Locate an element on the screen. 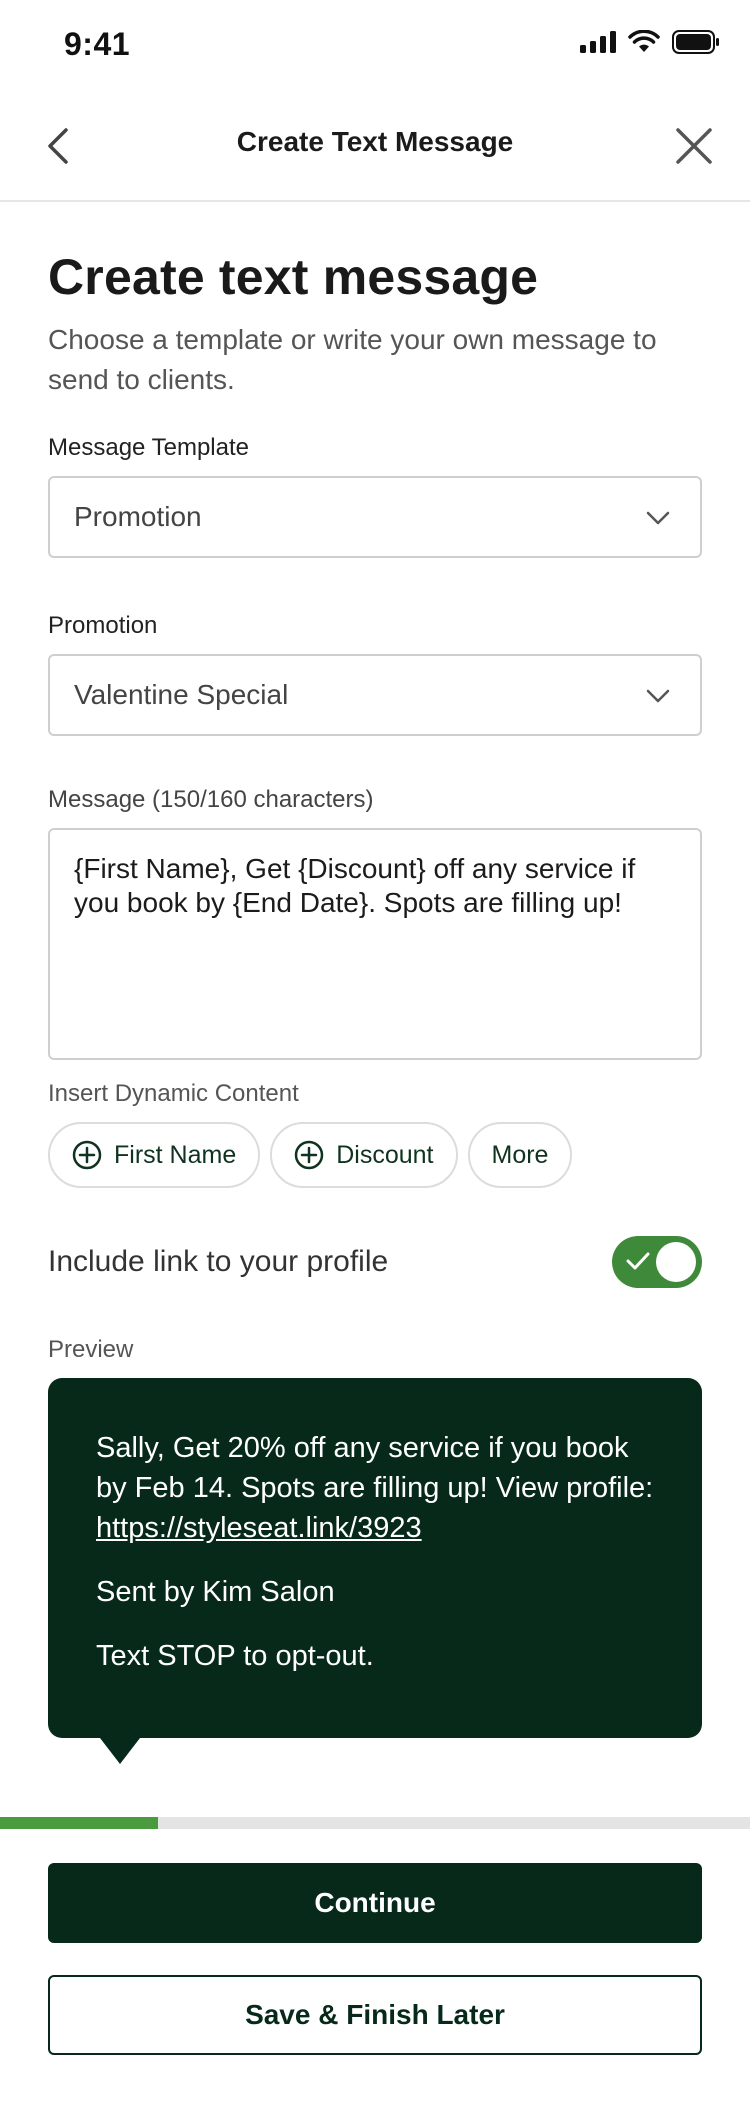  nav-bar: Create Text Message is located at coordinates (375, 146).